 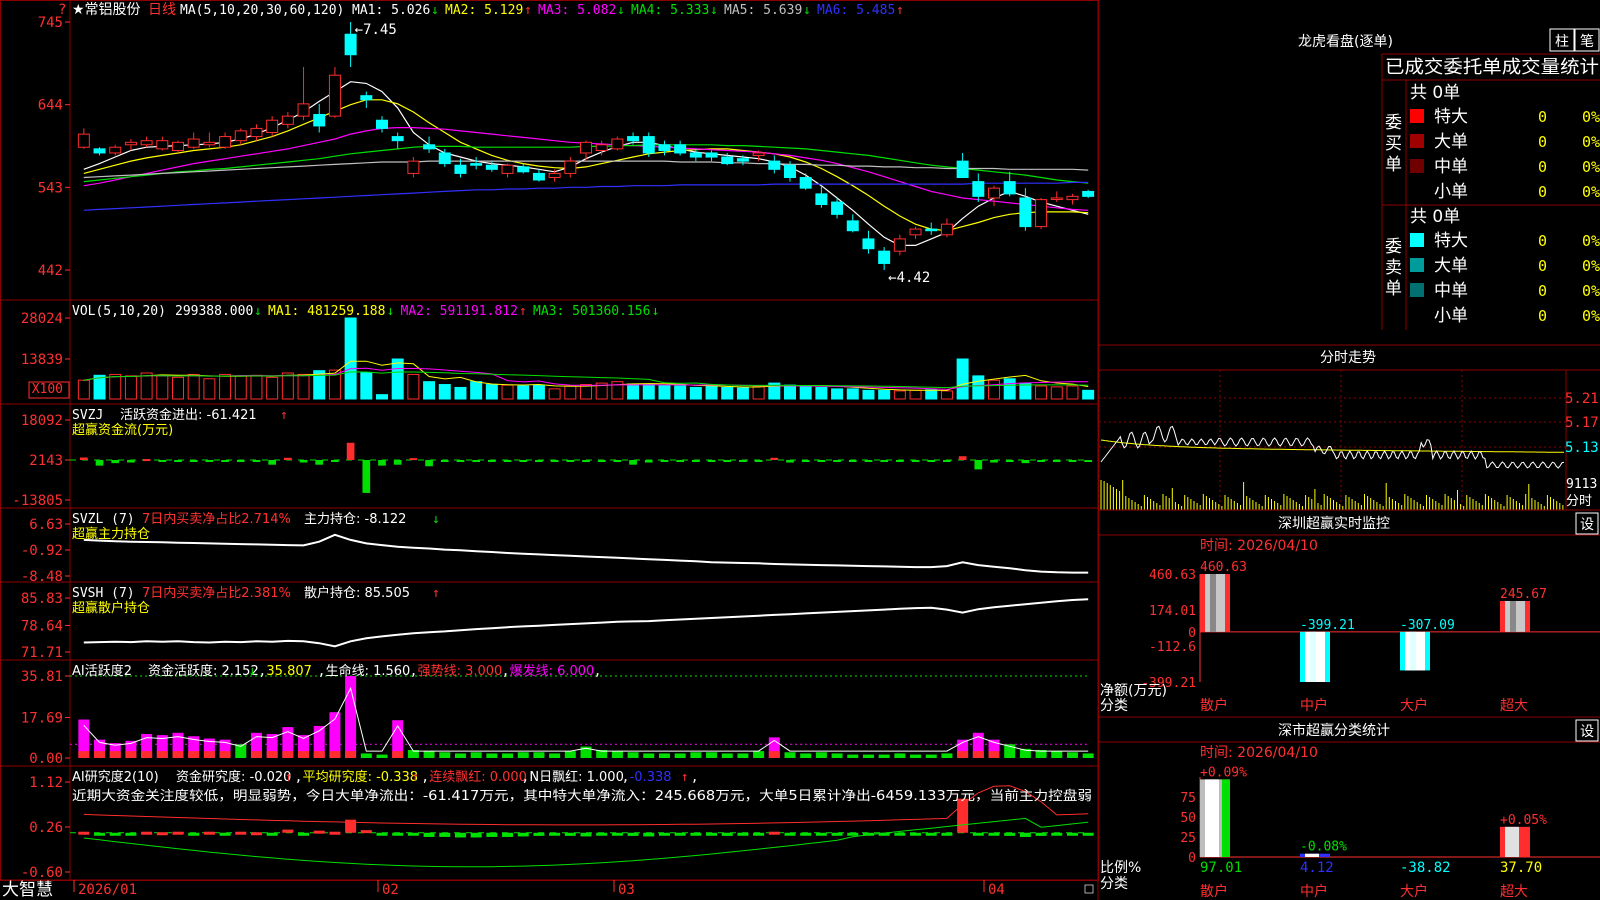 I want to click on y-tick-label: 0.00, so click(x=46, y=759).